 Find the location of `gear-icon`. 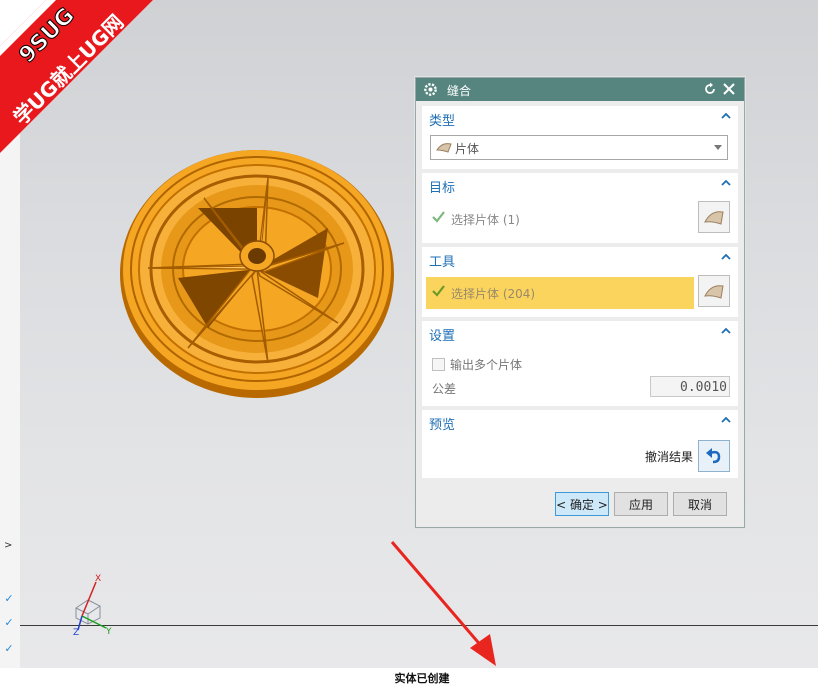

gear-icon is located at coordinates (430, 89).